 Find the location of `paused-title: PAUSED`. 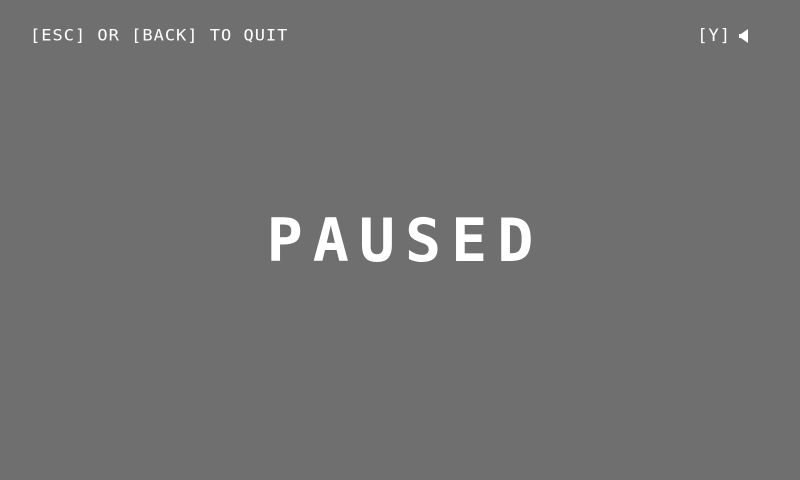

paused-title: PAUSED is located at coordinates (405, 241).